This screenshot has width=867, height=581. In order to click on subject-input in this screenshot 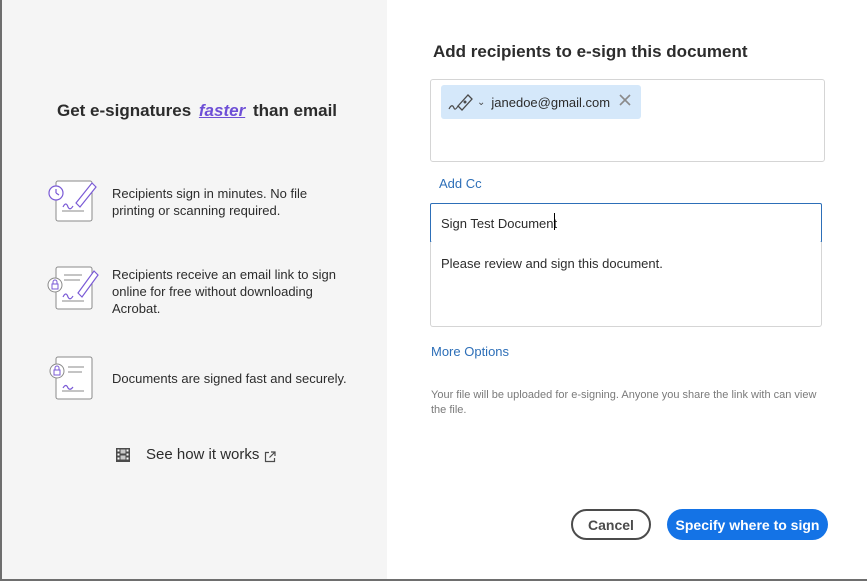, I will do `click(626, 223)`.